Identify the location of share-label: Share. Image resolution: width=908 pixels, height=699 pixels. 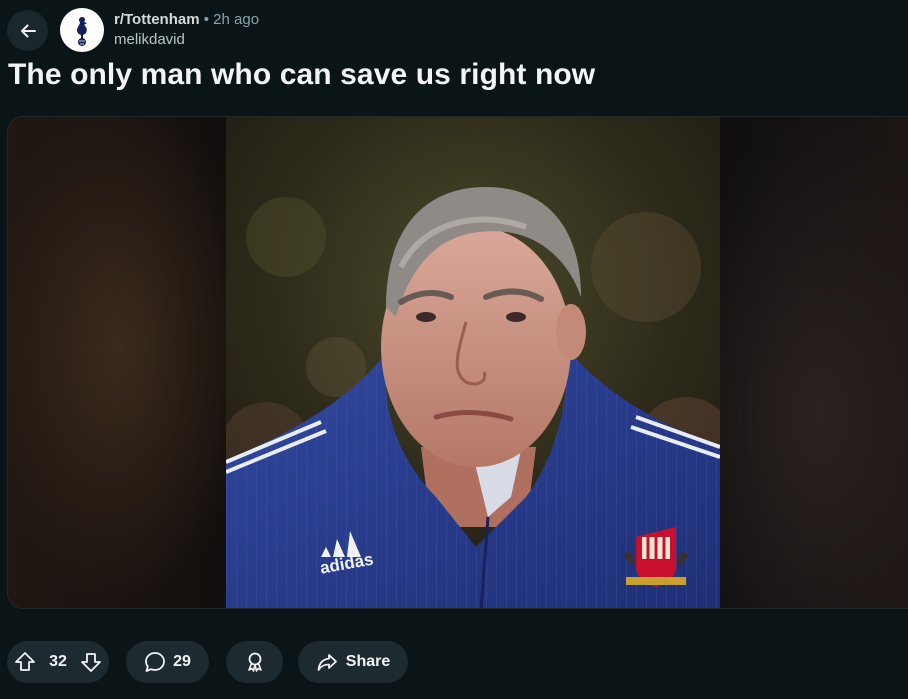
(368, 661).